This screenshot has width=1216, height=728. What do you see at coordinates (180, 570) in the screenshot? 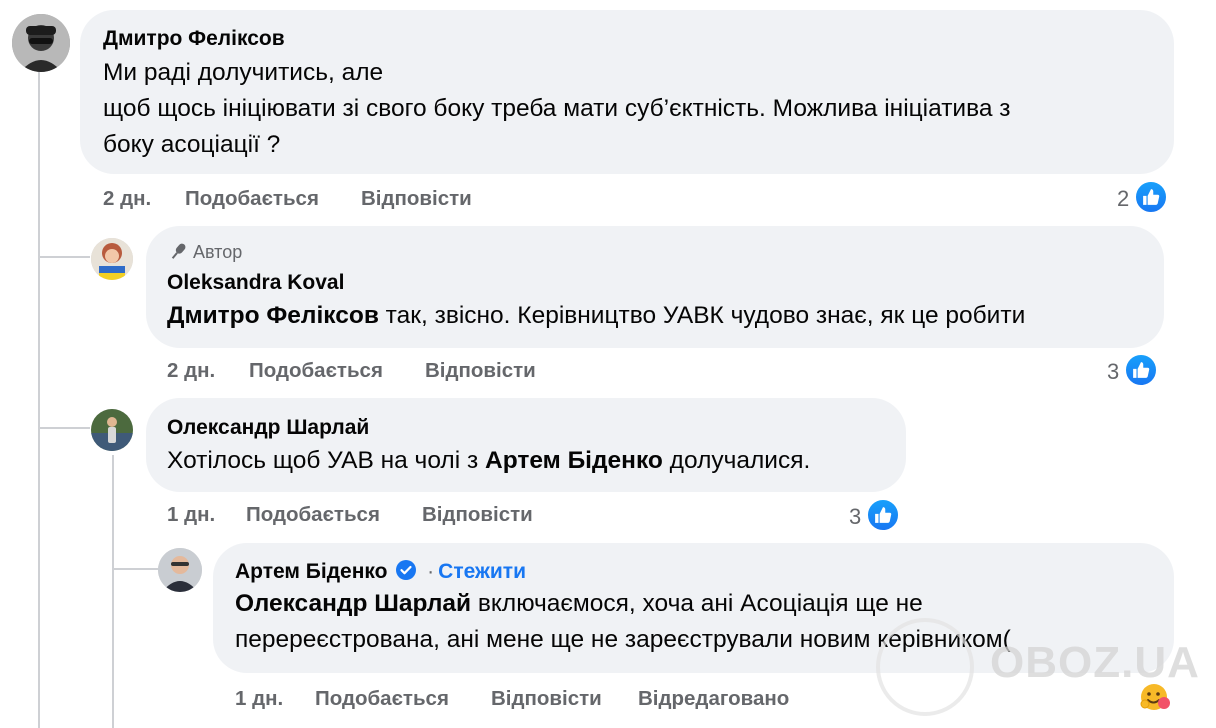
I see `avatar-artem` at bounding box center [180, 570].